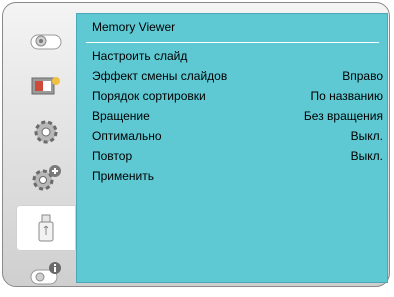 This screenshot has width=394, height=297. Describe the element at coordinates (237, 56) in the screenshot. I see `menu-row-slide-setup: Настроить слайд` at that location.